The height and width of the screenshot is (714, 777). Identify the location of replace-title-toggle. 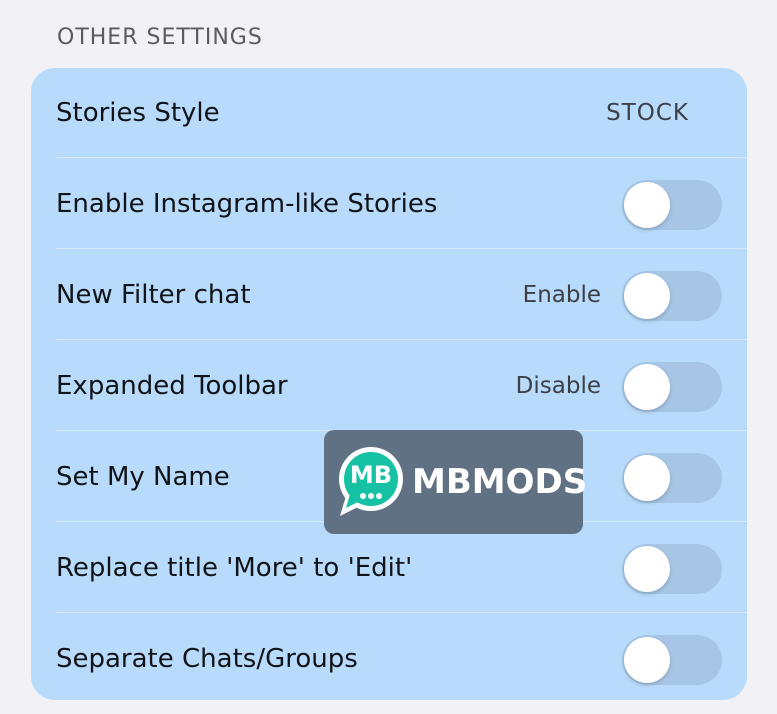
(672, 569).